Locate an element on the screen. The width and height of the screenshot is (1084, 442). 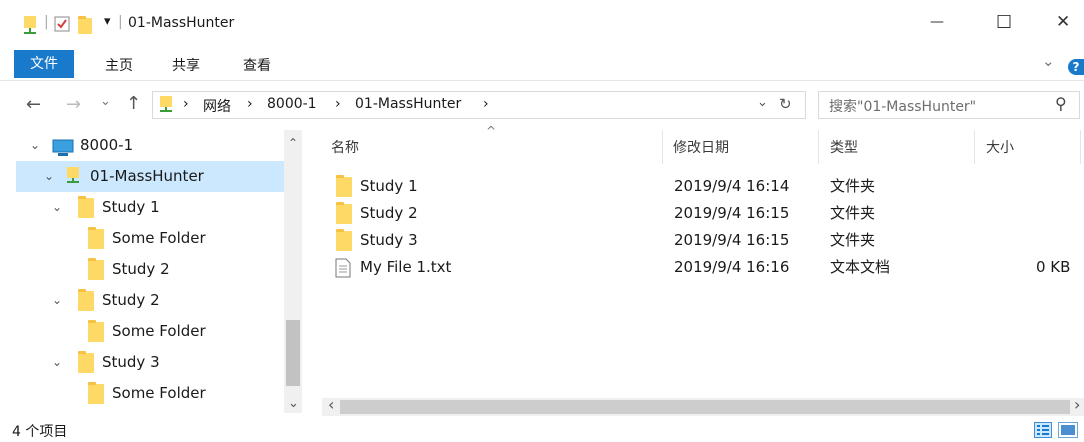
file-name: Study 2 is located at coordinates (389, 213).